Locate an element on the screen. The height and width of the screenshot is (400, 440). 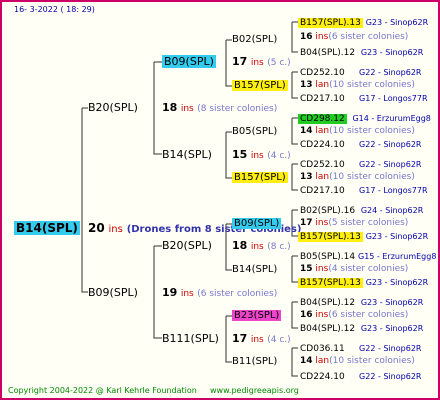
l4-node-8: B02(SPL).16 G24 - Sinop62R is located at coordinates (361, 211).